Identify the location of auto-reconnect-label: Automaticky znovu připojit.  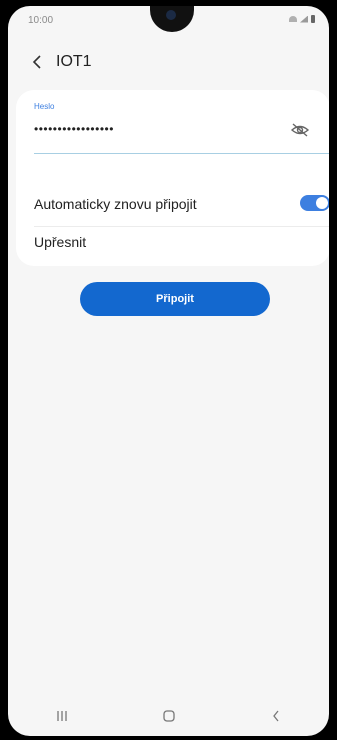
(115, 204).